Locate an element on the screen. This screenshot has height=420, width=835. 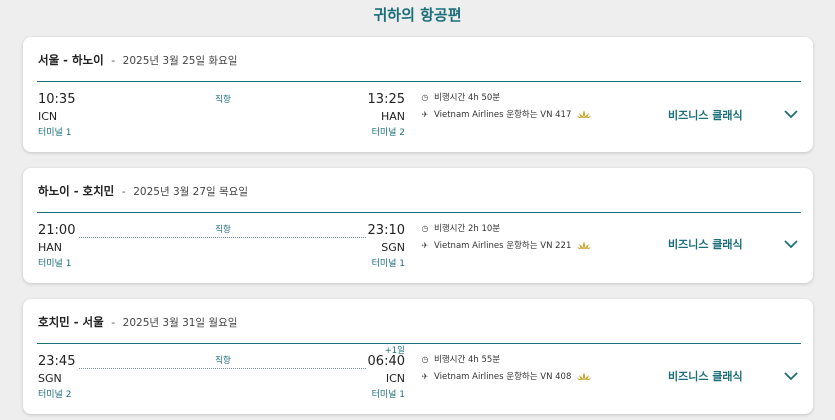
arrival-airport-code: ICN is located at coordinates (395, 378).